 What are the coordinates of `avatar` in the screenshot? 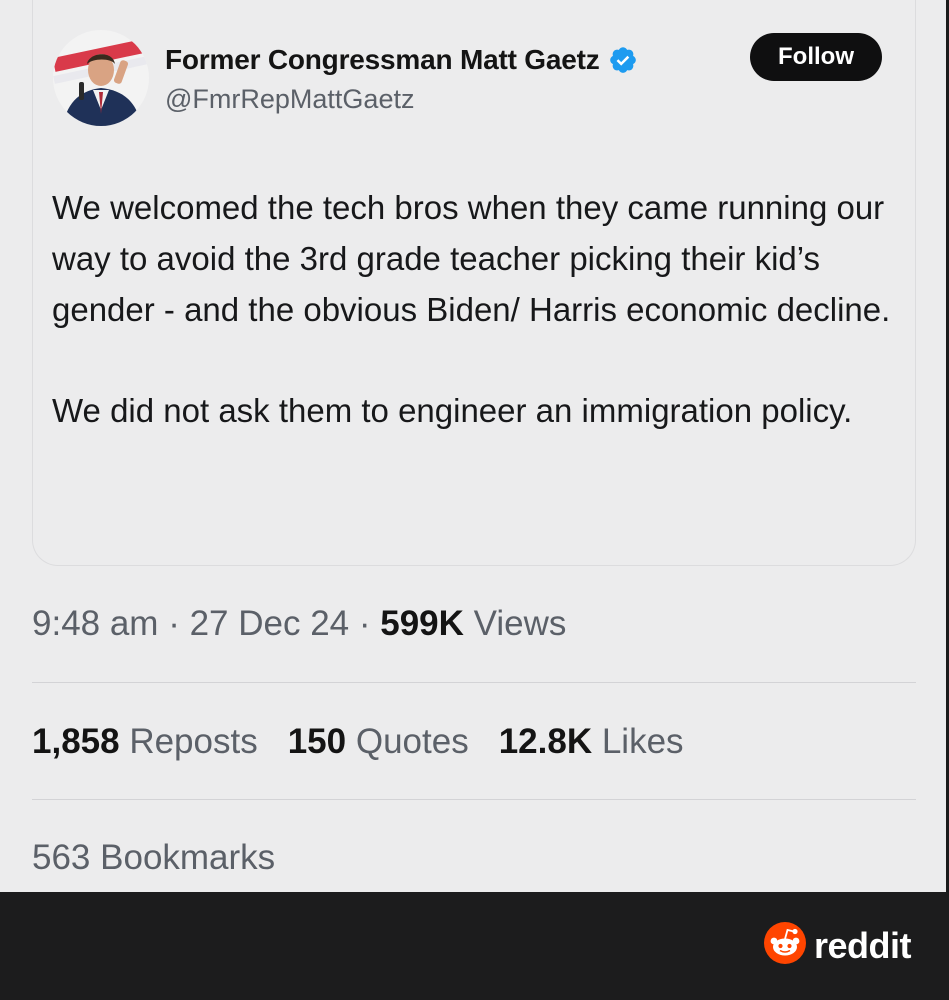 It's located at (101, 78).